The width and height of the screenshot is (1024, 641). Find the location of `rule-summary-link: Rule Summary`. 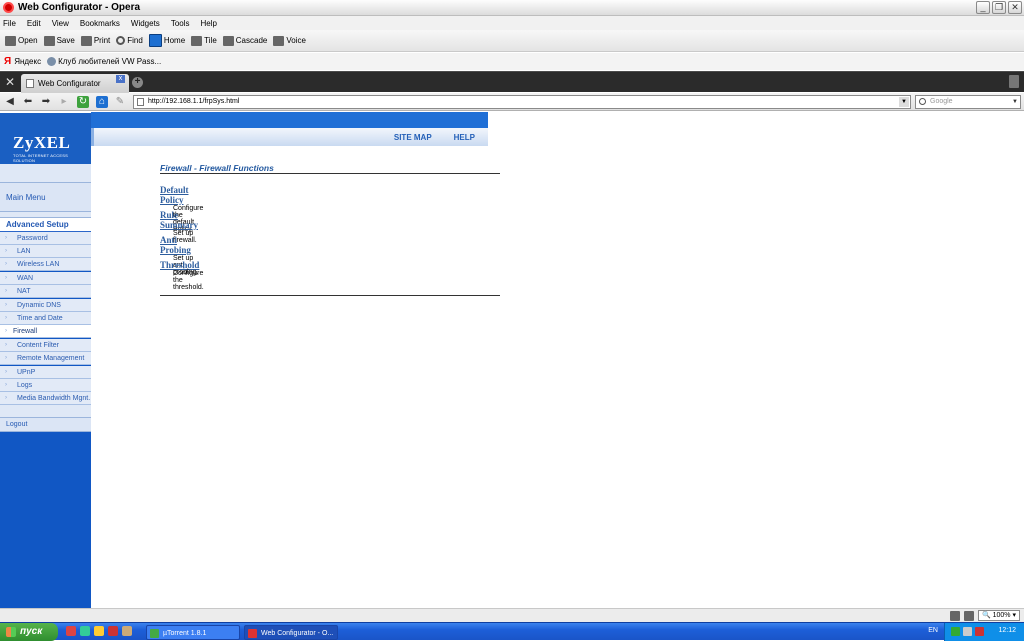

rule-summary-link: Rule Summary is located at coordinates (179, 220).